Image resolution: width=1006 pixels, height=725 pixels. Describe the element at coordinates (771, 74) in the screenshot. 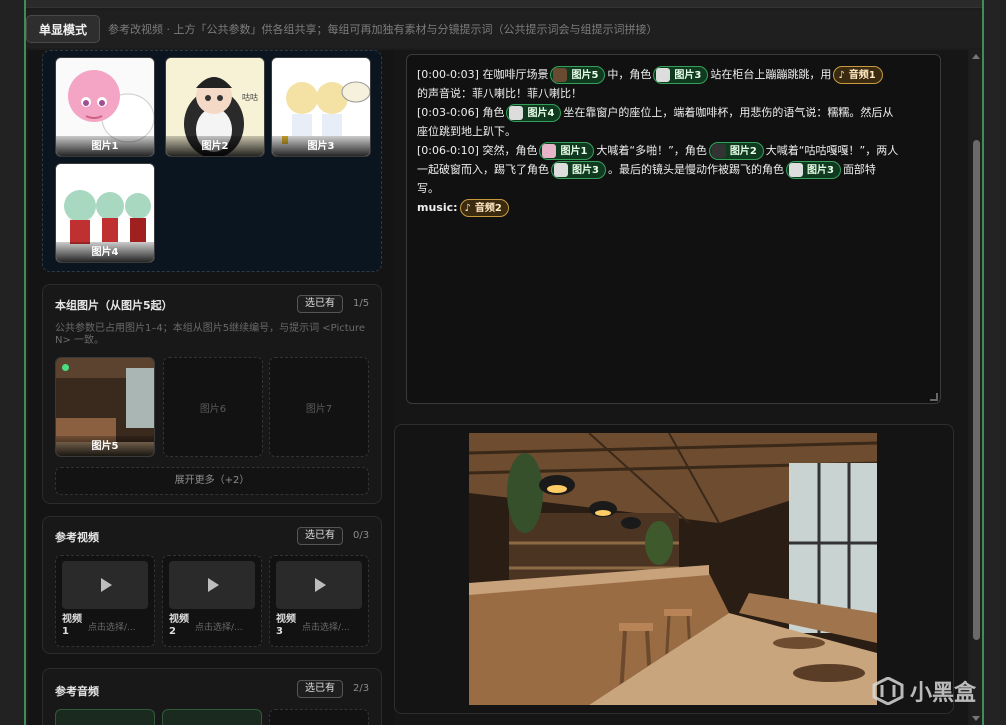

I see `prompt-text: 站在柜台上蹦蹦跳跳，用` at that location.